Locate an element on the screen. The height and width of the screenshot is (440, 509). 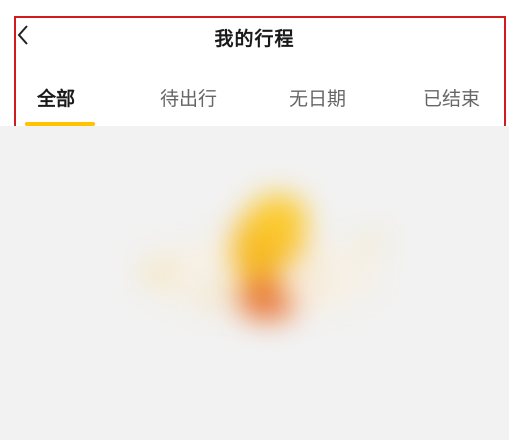
tab-bar: 全部 待出行 无日期 已结束 is located at coordinates (254, 99).